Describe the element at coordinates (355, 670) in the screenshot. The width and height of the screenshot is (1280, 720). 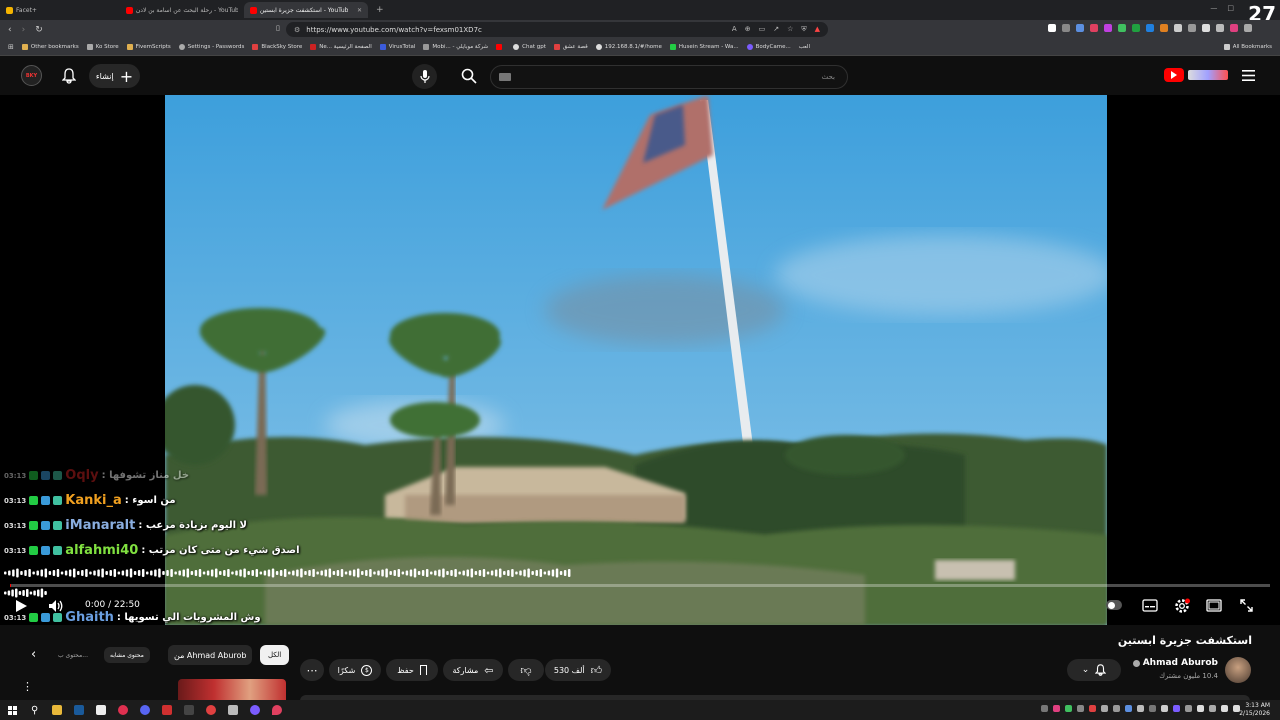
I see `thanks-button: شكرًا $` at that location.